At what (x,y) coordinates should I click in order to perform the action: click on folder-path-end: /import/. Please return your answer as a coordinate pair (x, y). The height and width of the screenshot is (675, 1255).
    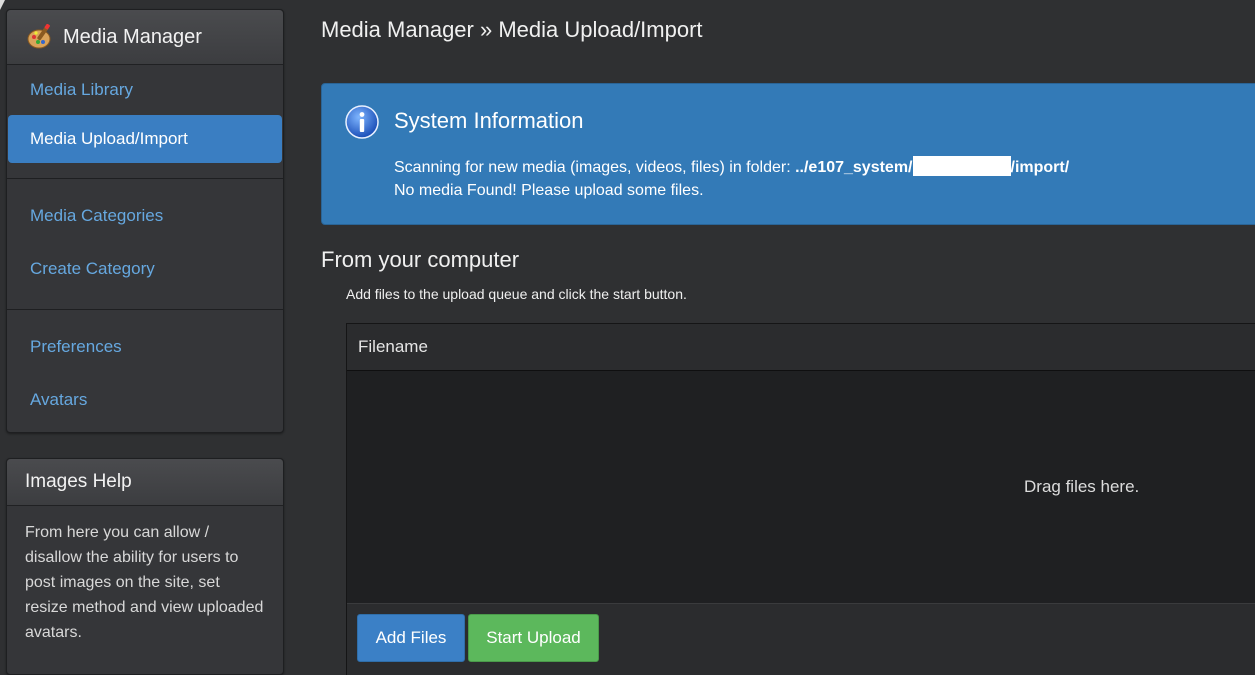
    Looking at the image, I should click on (1040, 167).